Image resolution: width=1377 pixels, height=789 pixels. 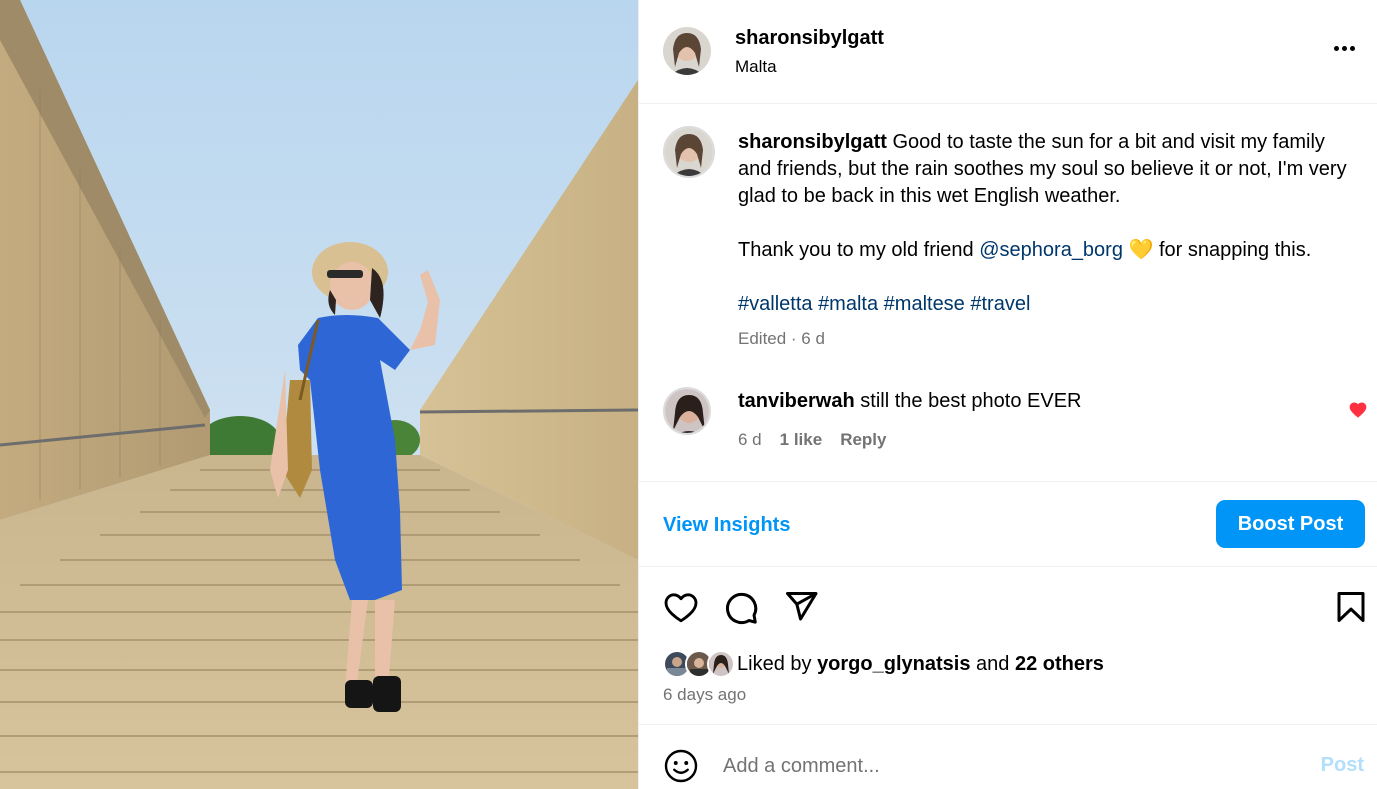 I want to click on share-icon, so click(x=801, y=607).